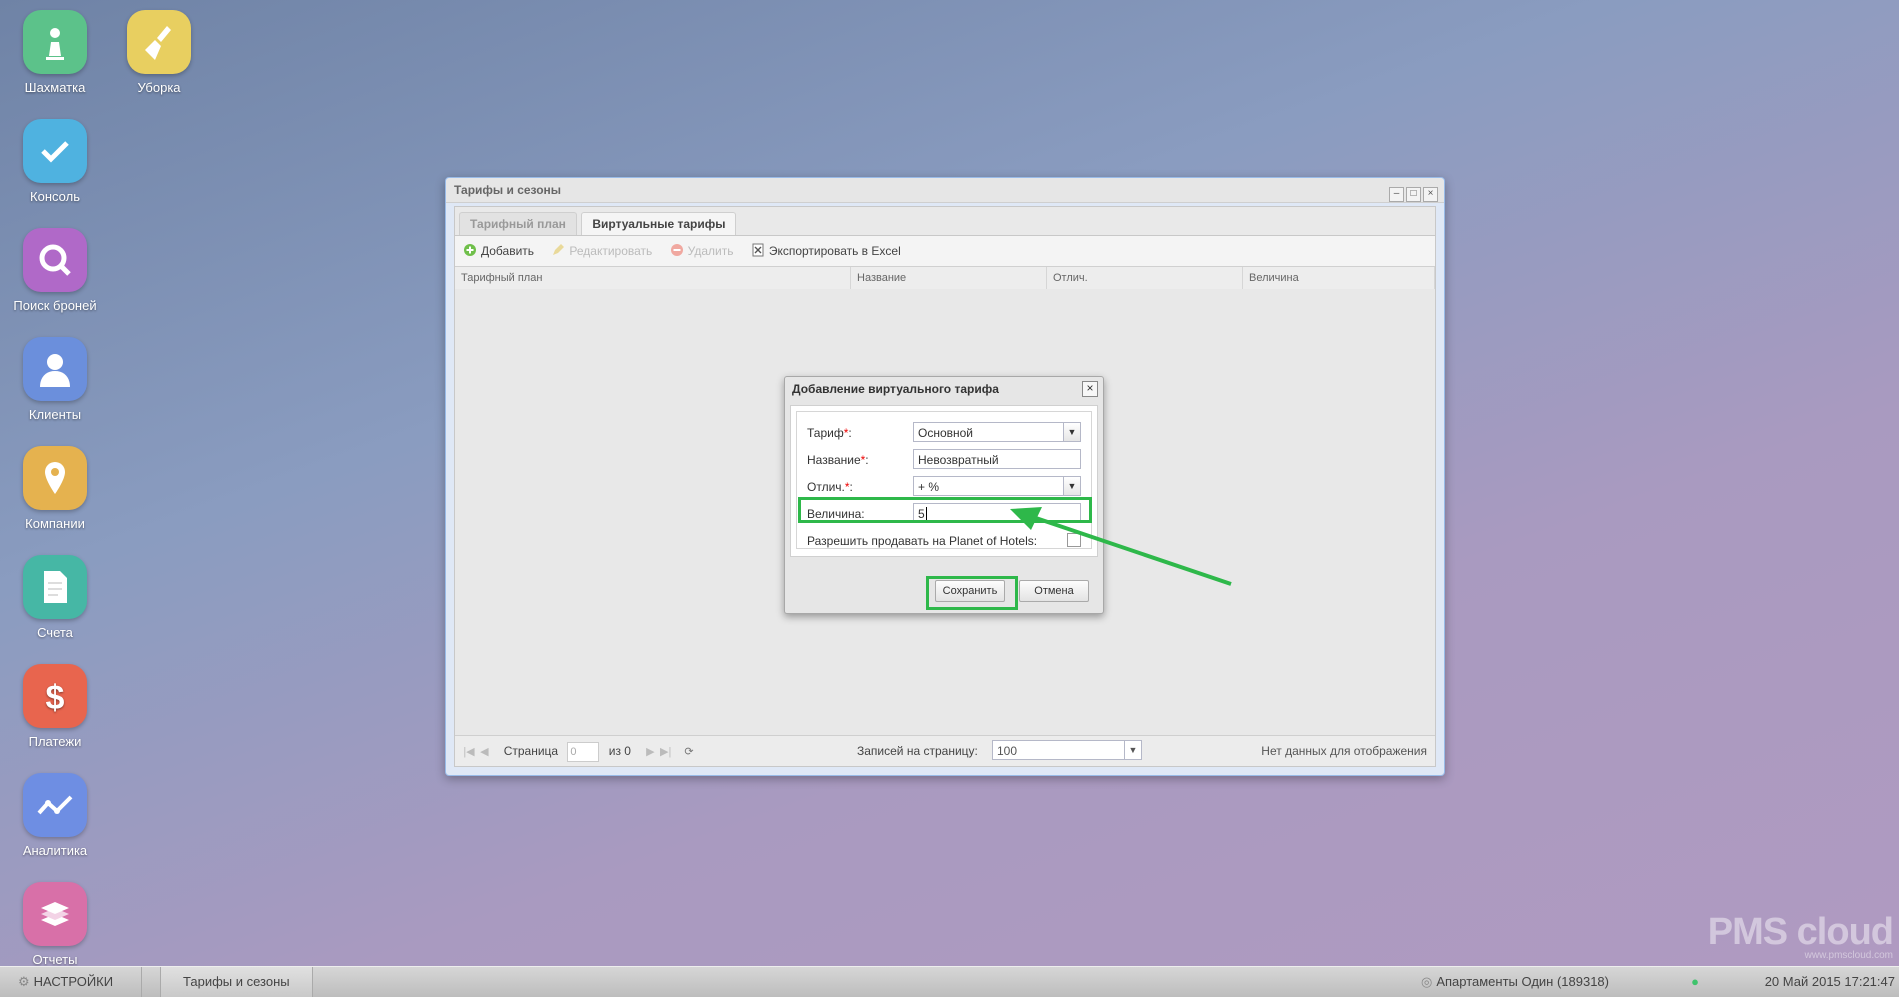 This screenshot has width=1899, height=997. What do you see at coordinates (1522, 981) in the screenshot?
I see `hotel-name: Апартаменты Один (189318)` at bounding box center [1522, 981].